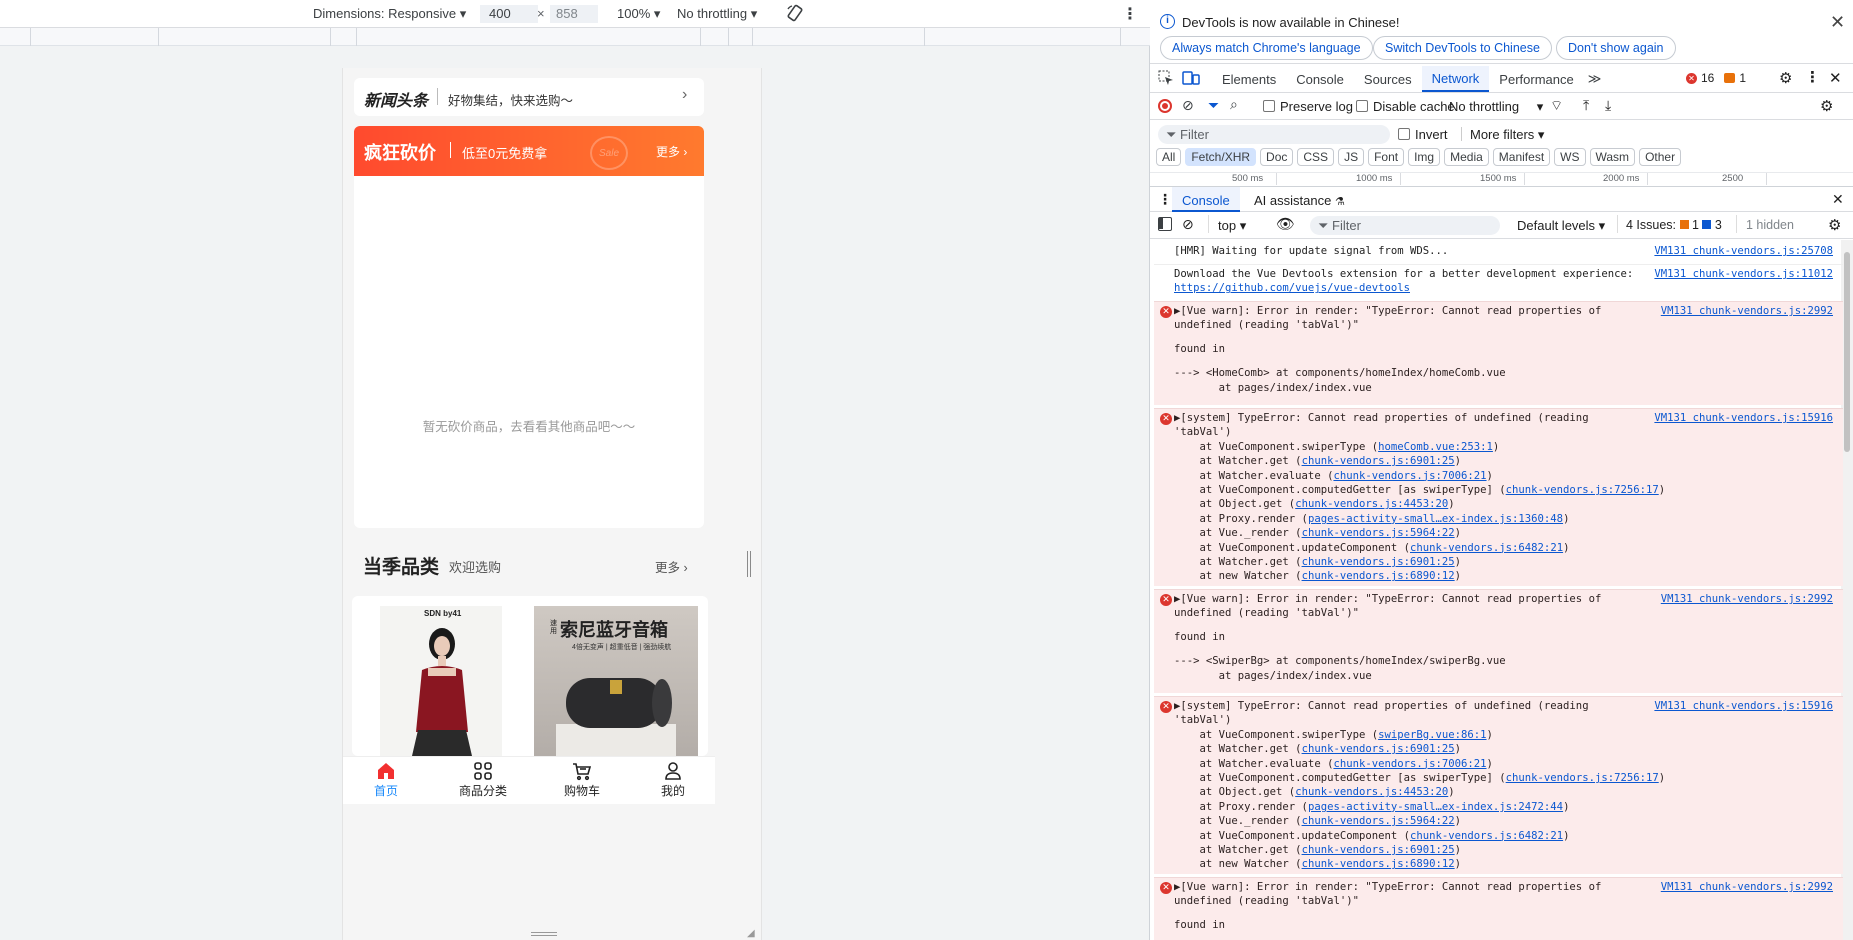  Describe the element at coordinates (638, 14) in the screenshot. I see `zoom-select: 100% ▾` at that location.